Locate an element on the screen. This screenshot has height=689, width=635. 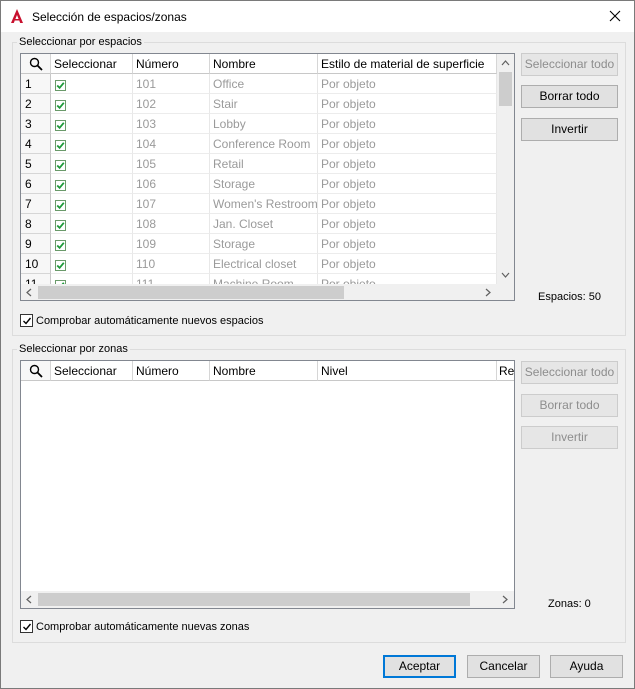
zones-column-header-number: Número is located at coordinates (171, 371).